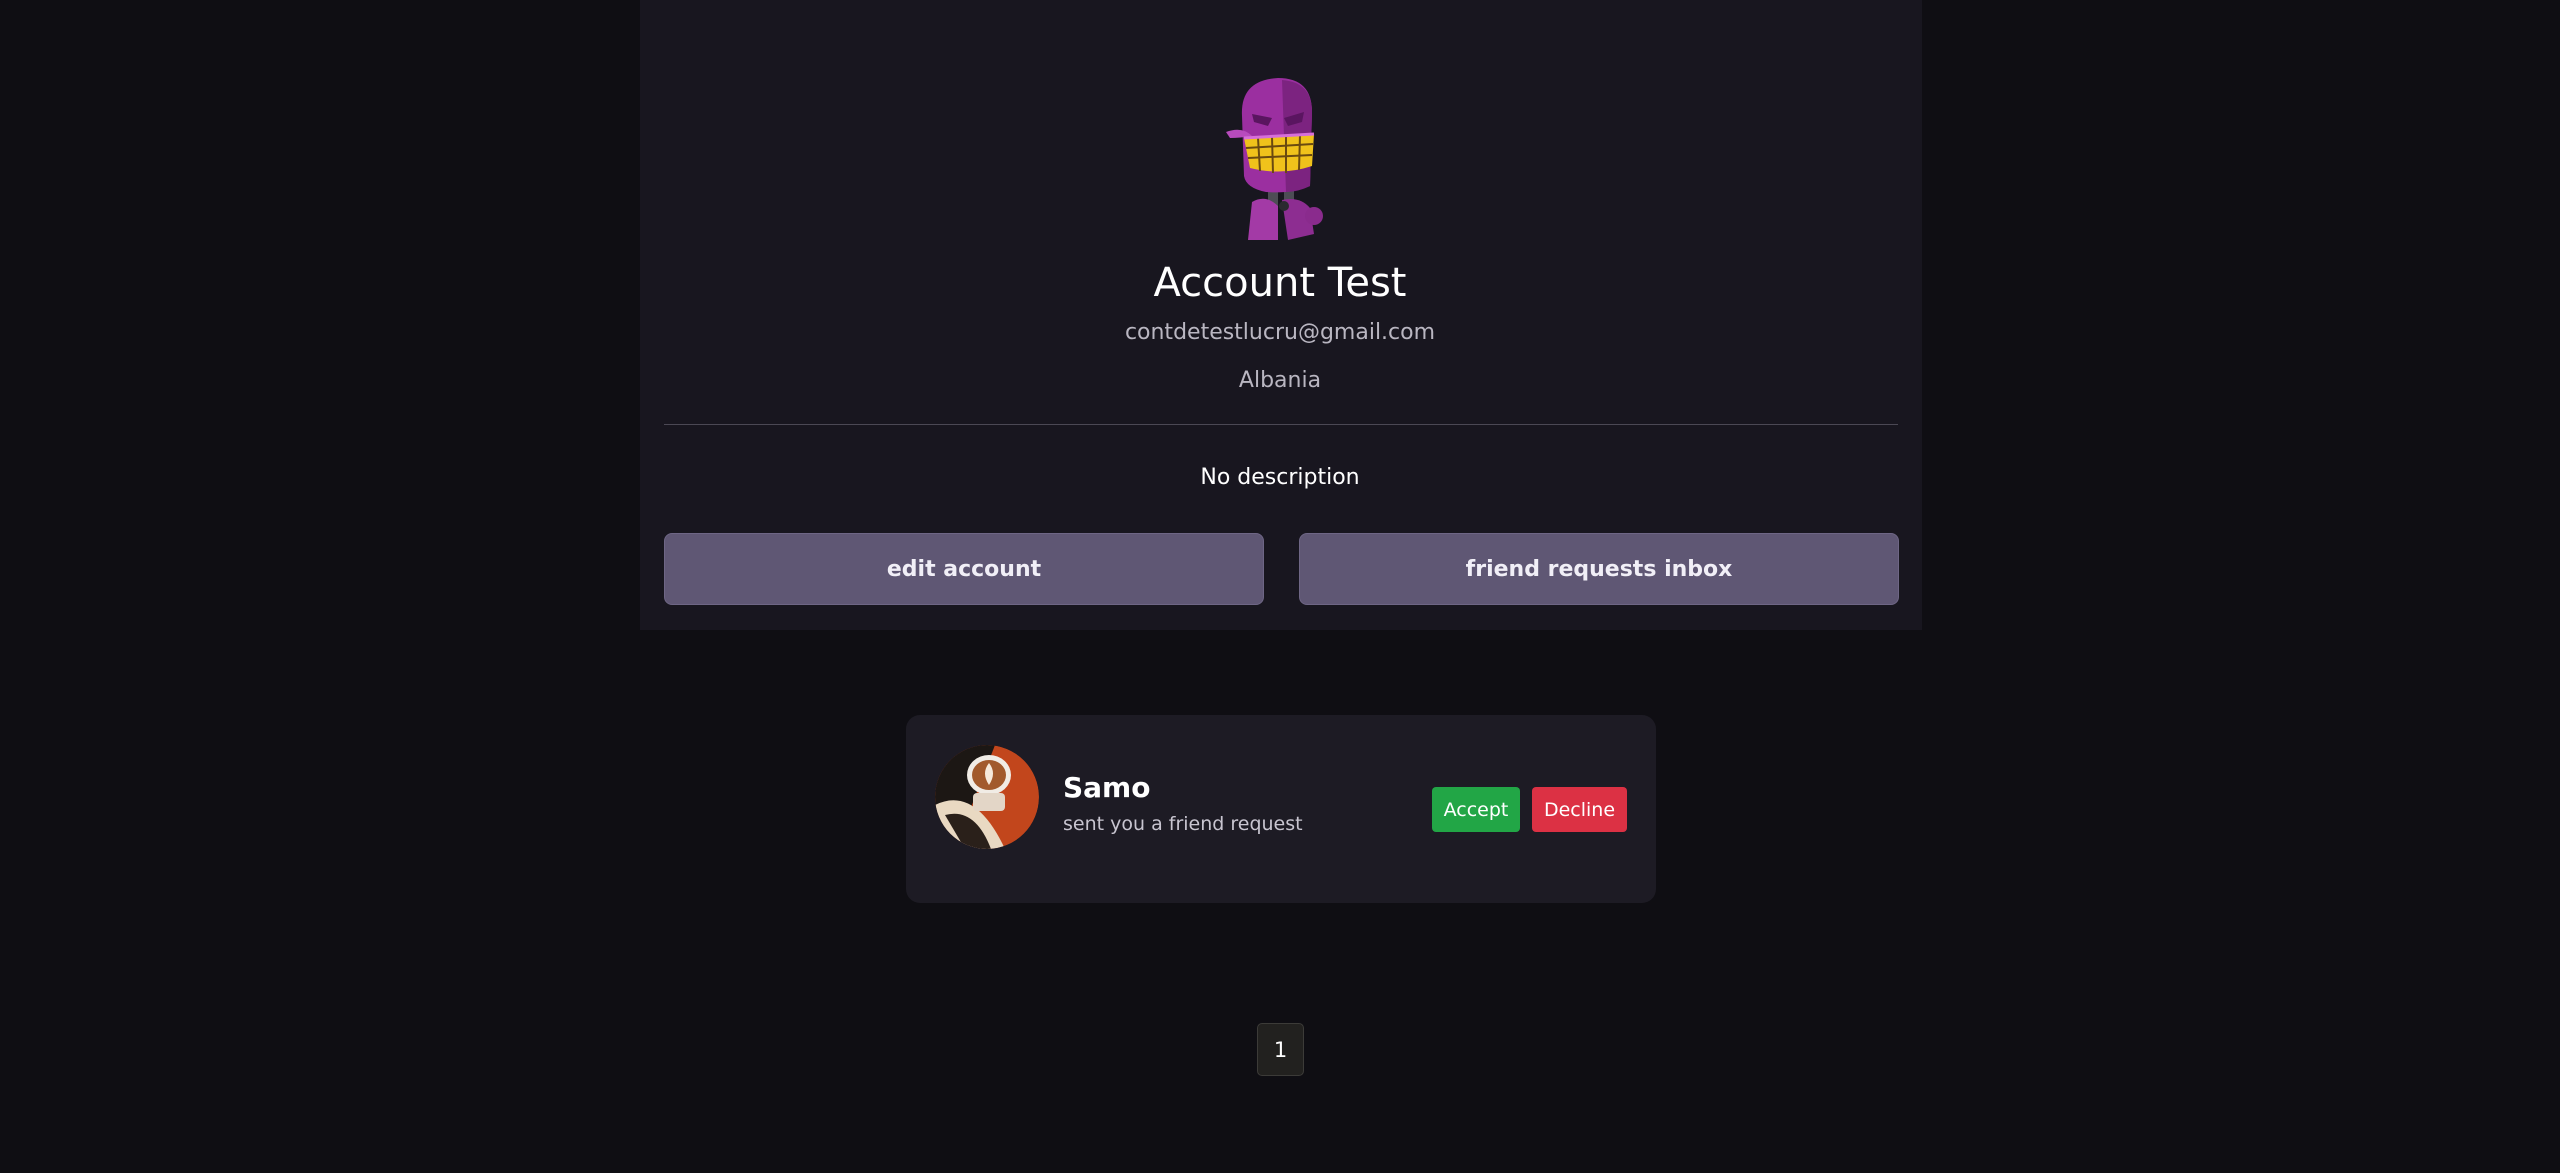 The height and width of the screenshot is (1173, 2560). I want to click on pagination-page-1: 1, so click(1280, 1049).